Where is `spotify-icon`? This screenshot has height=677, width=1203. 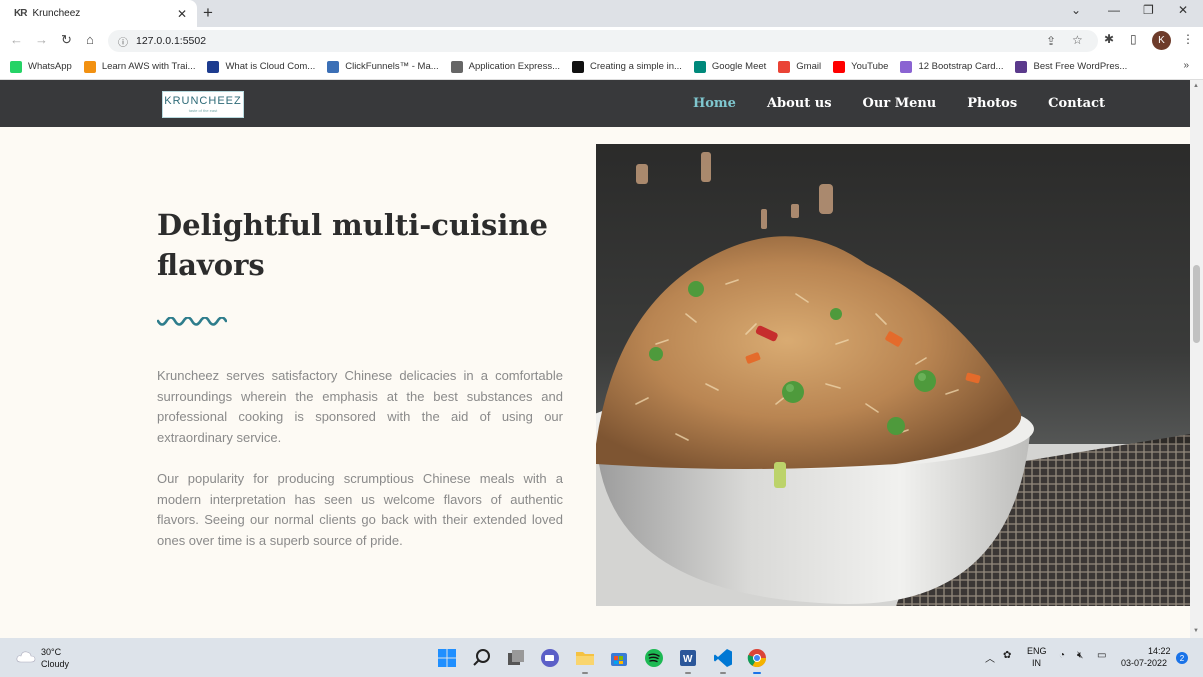
spotify-icon is located at coordinates (654, 658).